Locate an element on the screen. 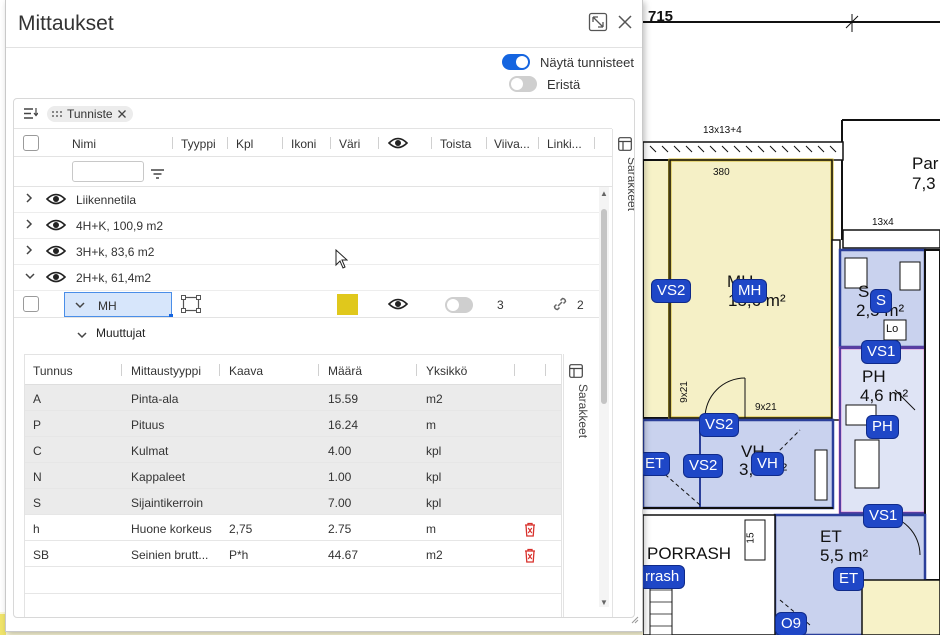  variable-amount: 44.67 is located at coordinates (343, 555).